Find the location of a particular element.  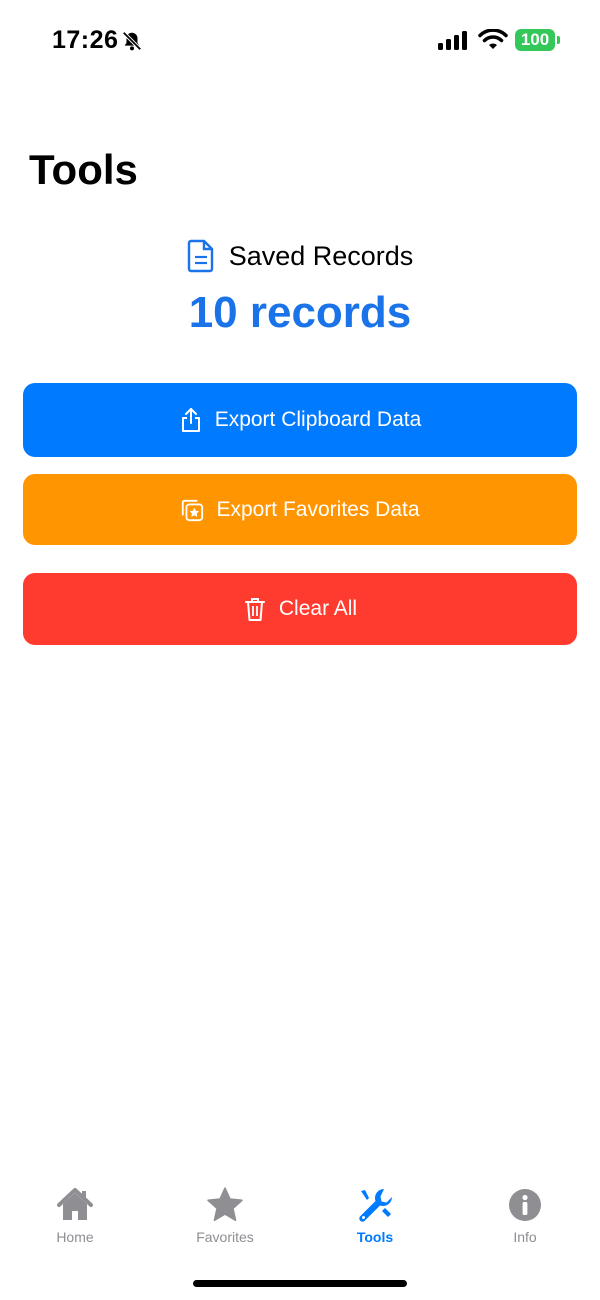

house-icon is located at coordinates (75, 1204).